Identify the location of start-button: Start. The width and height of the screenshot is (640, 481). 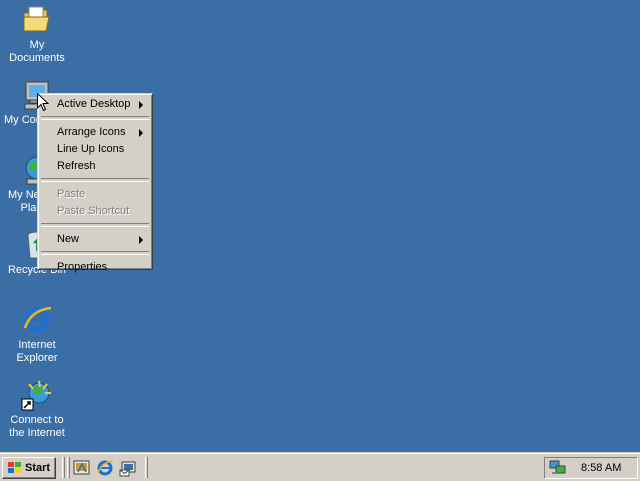
(29, 468).